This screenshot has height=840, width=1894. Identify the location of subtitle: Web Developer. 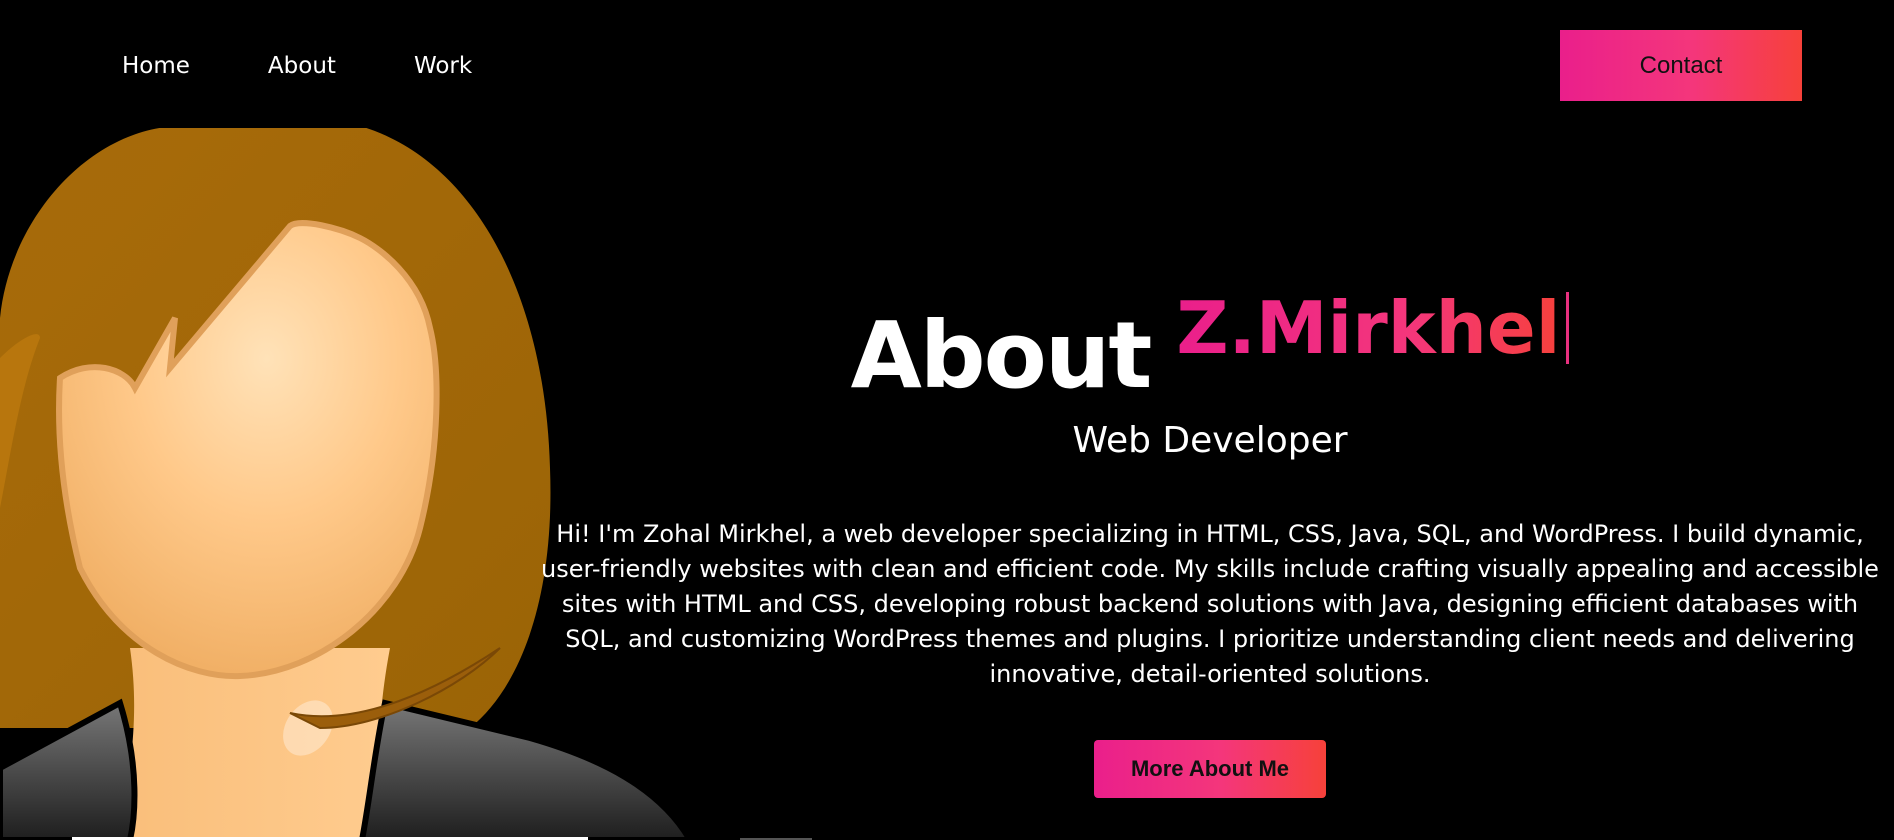
(1210, 440).